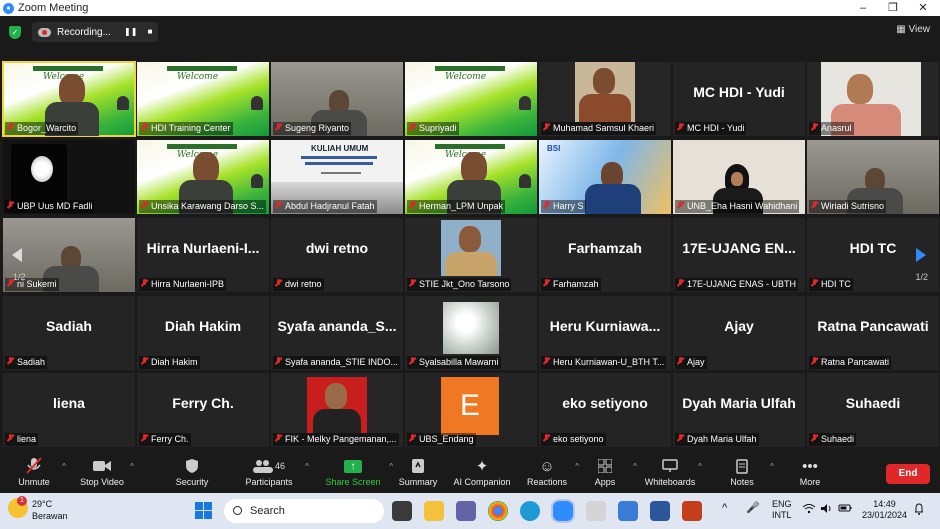 The image size is (940, 529). I want to click on participant-tile: Wiriadi Sutrisno, so click(873, 177).